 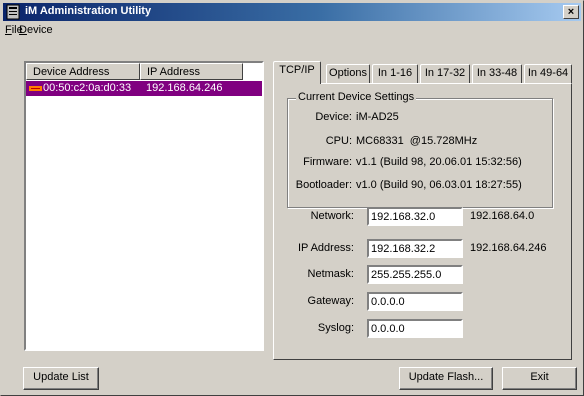 I want to click on app-icon, so click(x=13, y=12).